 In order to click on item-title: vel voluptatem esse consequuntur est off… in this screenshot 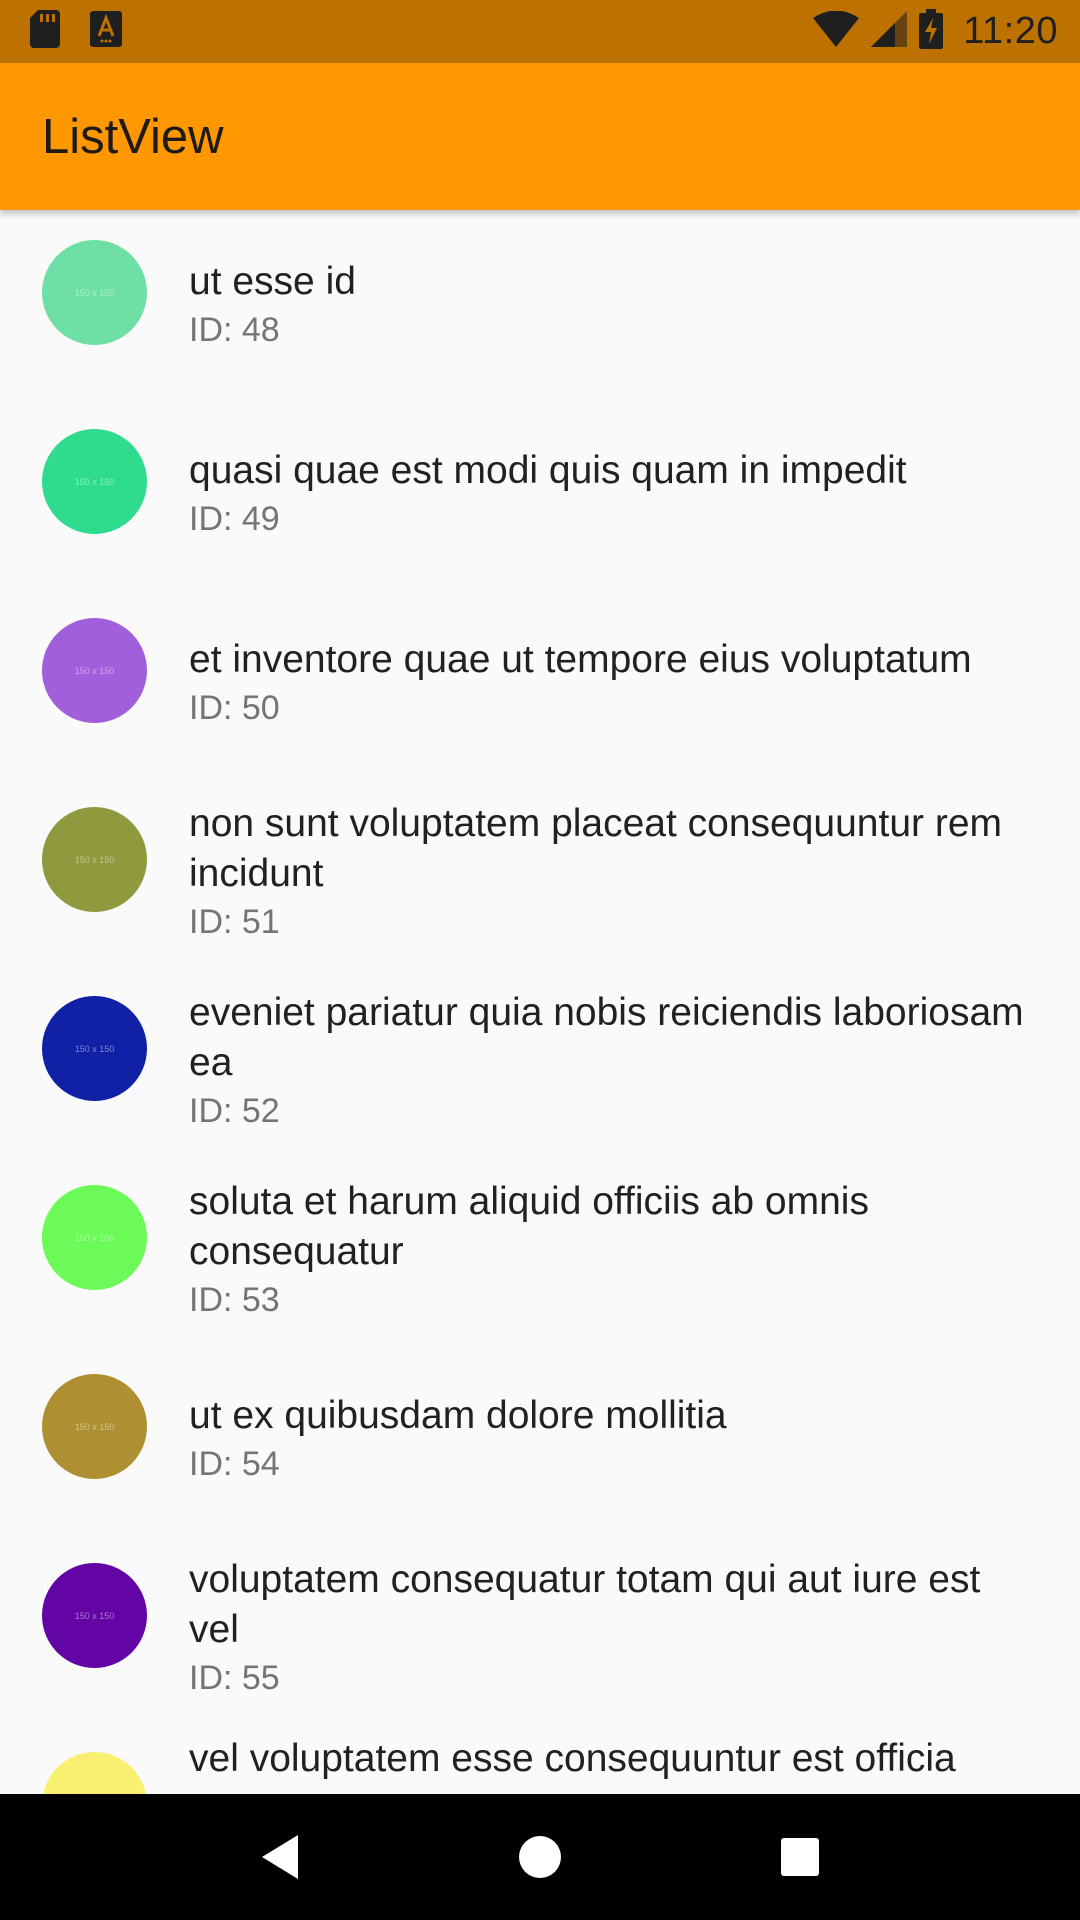, I will do `click(572, 1758)`.